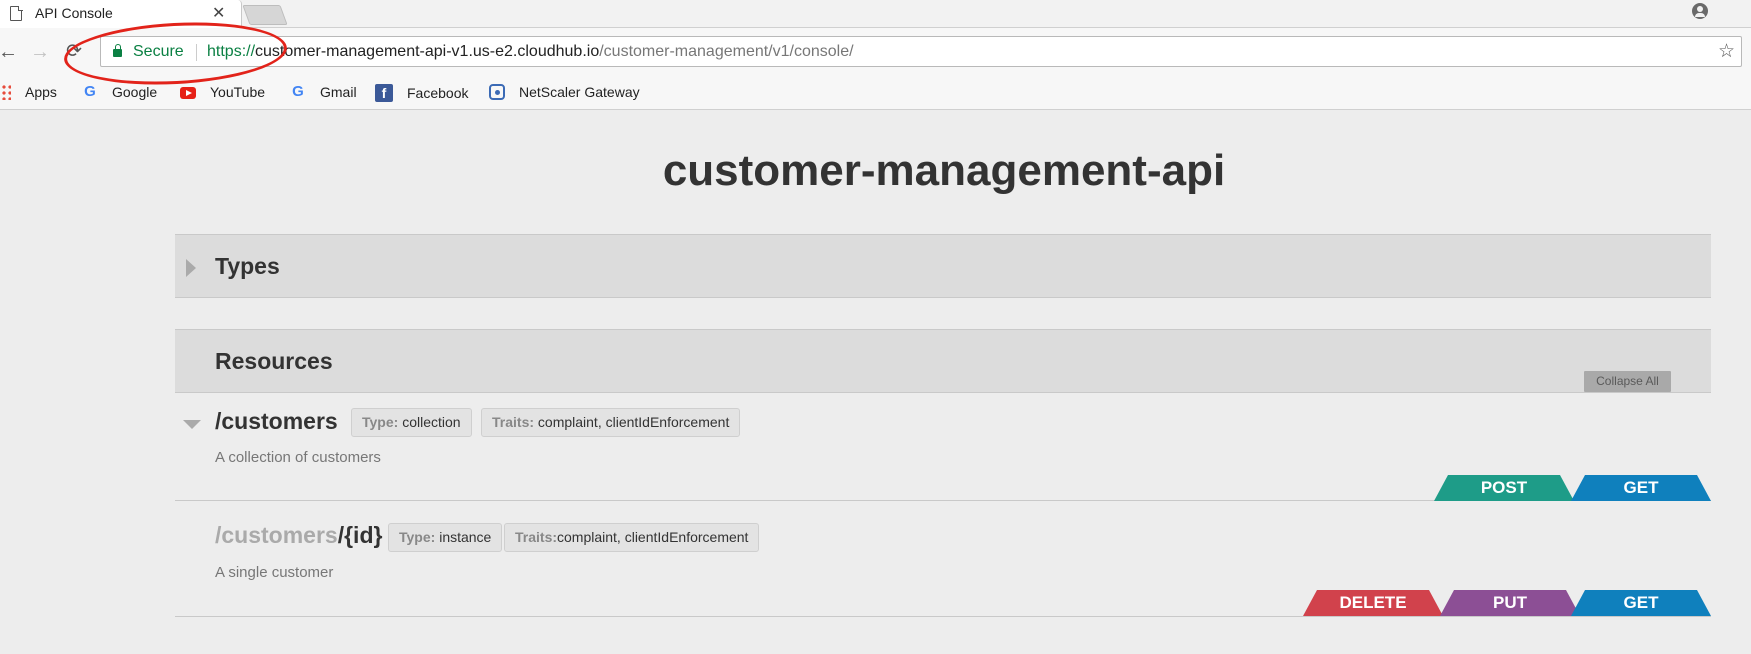 Image resolution: width=1751 pixels, height=654 pixels. Describe the element at coordinates (218, 13) in the screenshot. I see `close-tab-icon: ✕` at that location.